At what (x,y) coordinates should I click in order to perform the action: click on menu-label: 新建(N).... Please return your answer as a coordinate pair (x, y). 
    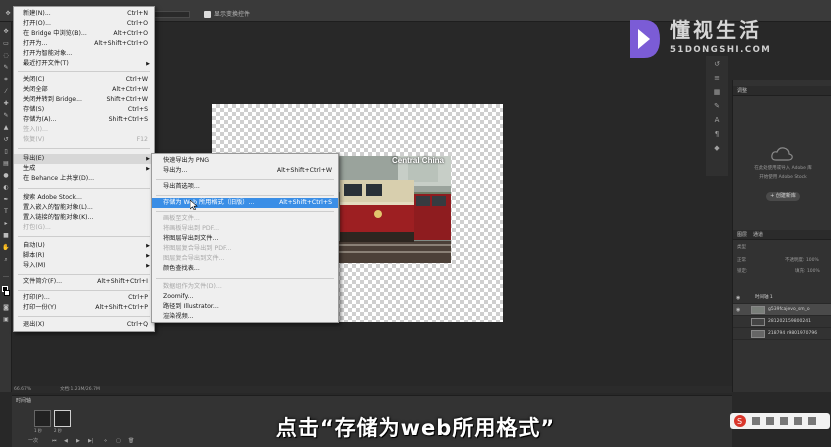
    Looking at the image, I should click on (37, 13).